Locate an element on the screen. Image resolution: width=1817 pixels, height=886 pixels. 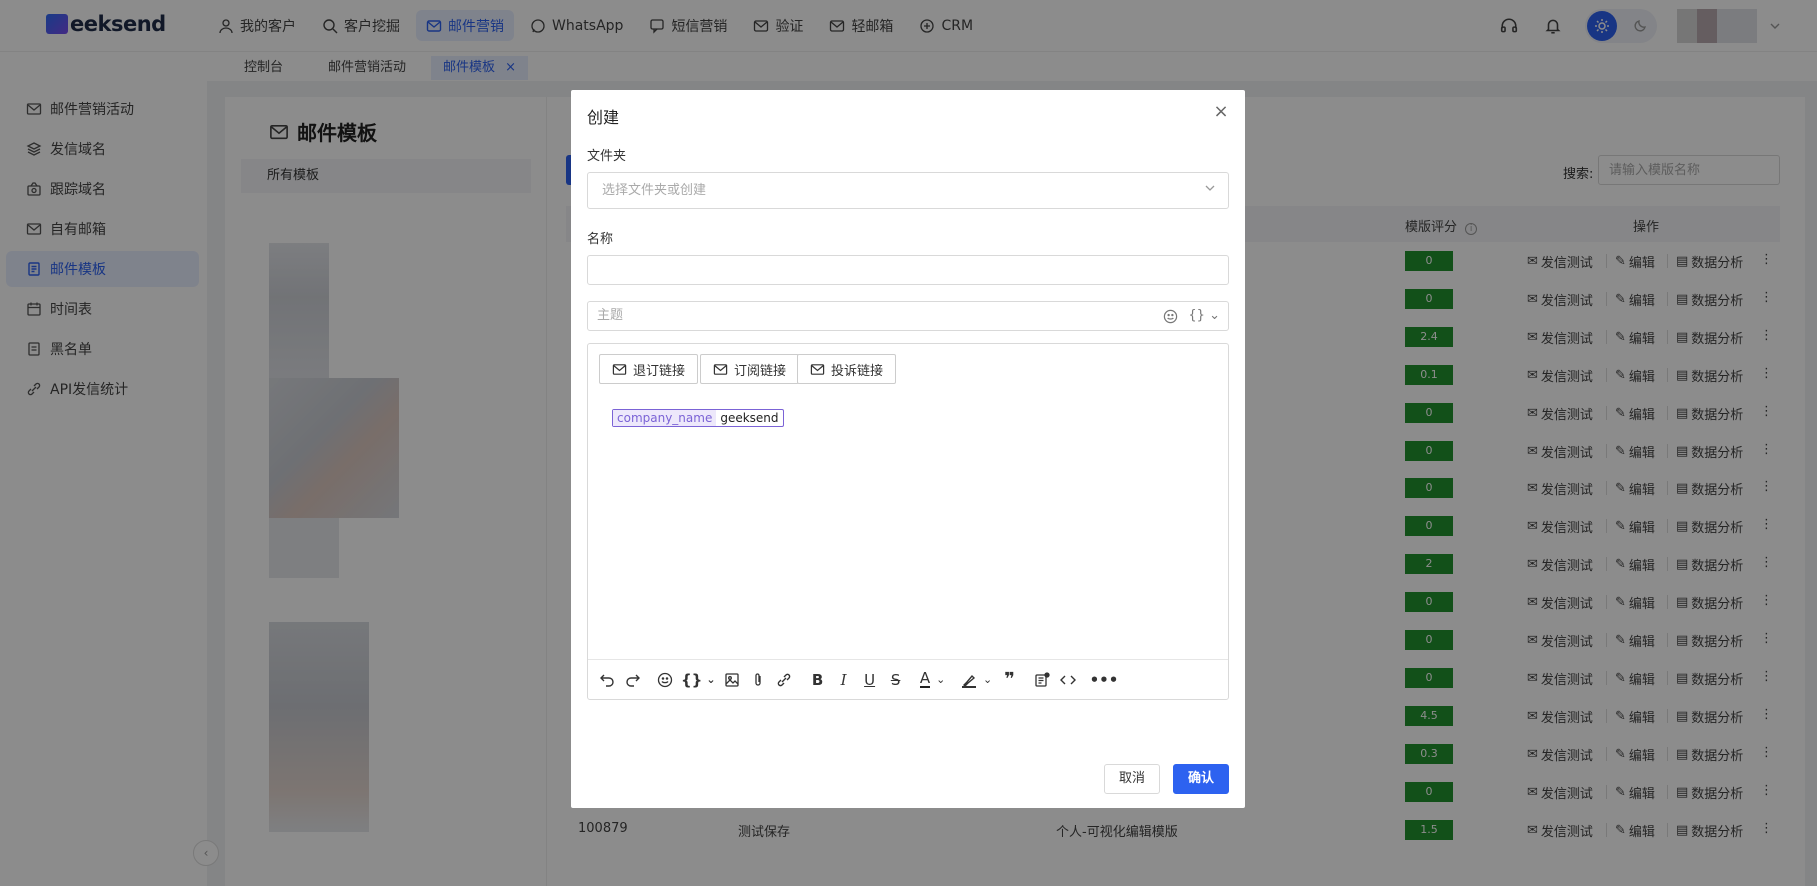
italic-icon: I is located at coordinates (844, 680).